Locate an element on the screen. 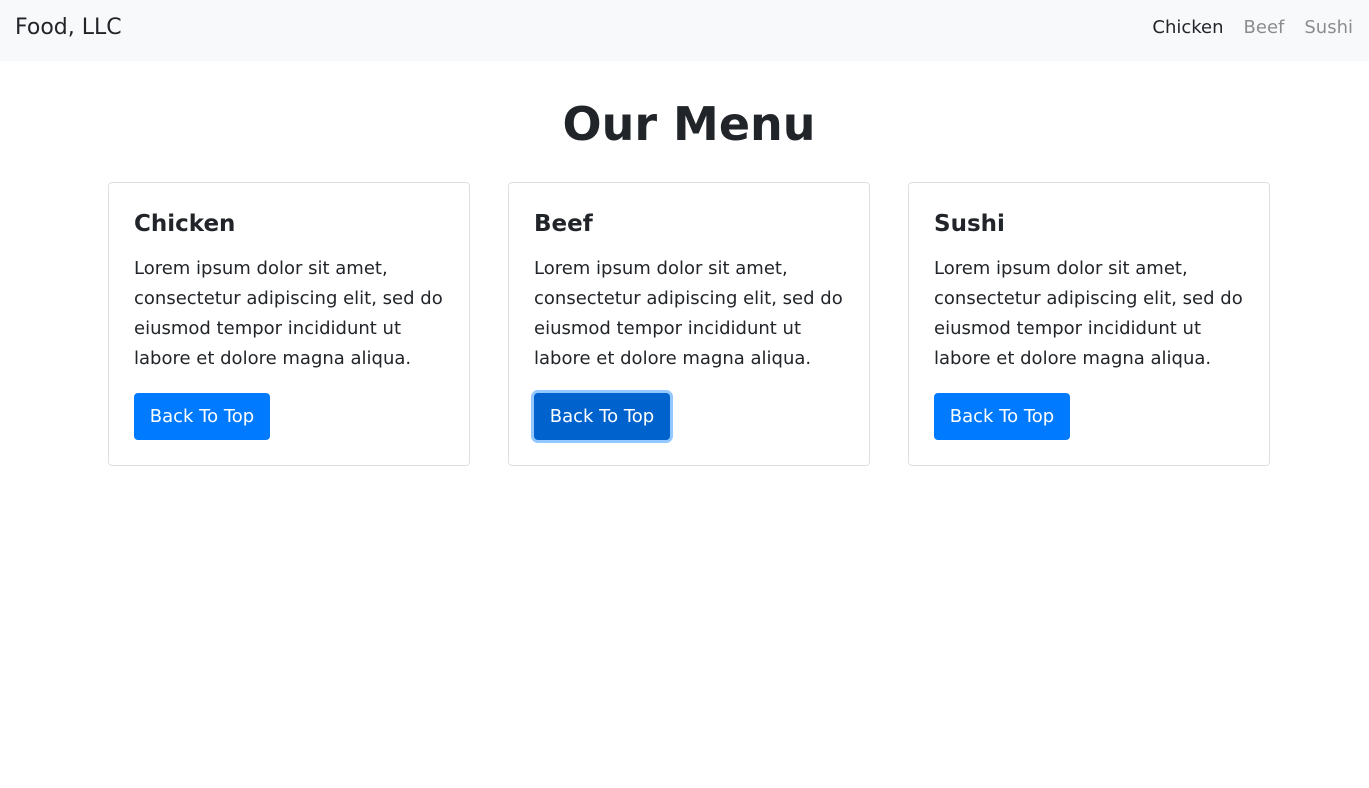 The width and height of the screenshot is (1369, 788). nav-link-chicken: Chicken is located at coordinates (1187, 28).